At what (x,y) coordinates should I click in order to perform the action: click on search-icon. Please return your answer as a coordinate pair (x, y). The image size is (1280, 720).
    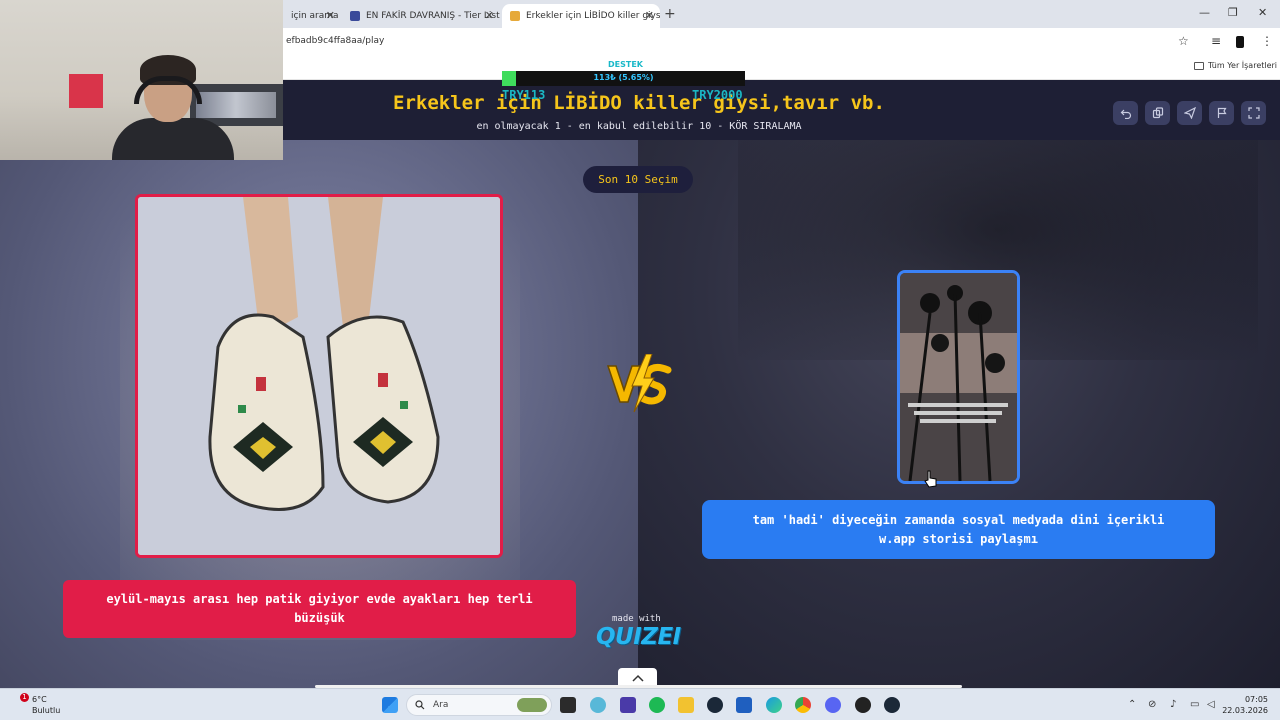
    Looking at the image, I should click on (420, 705).